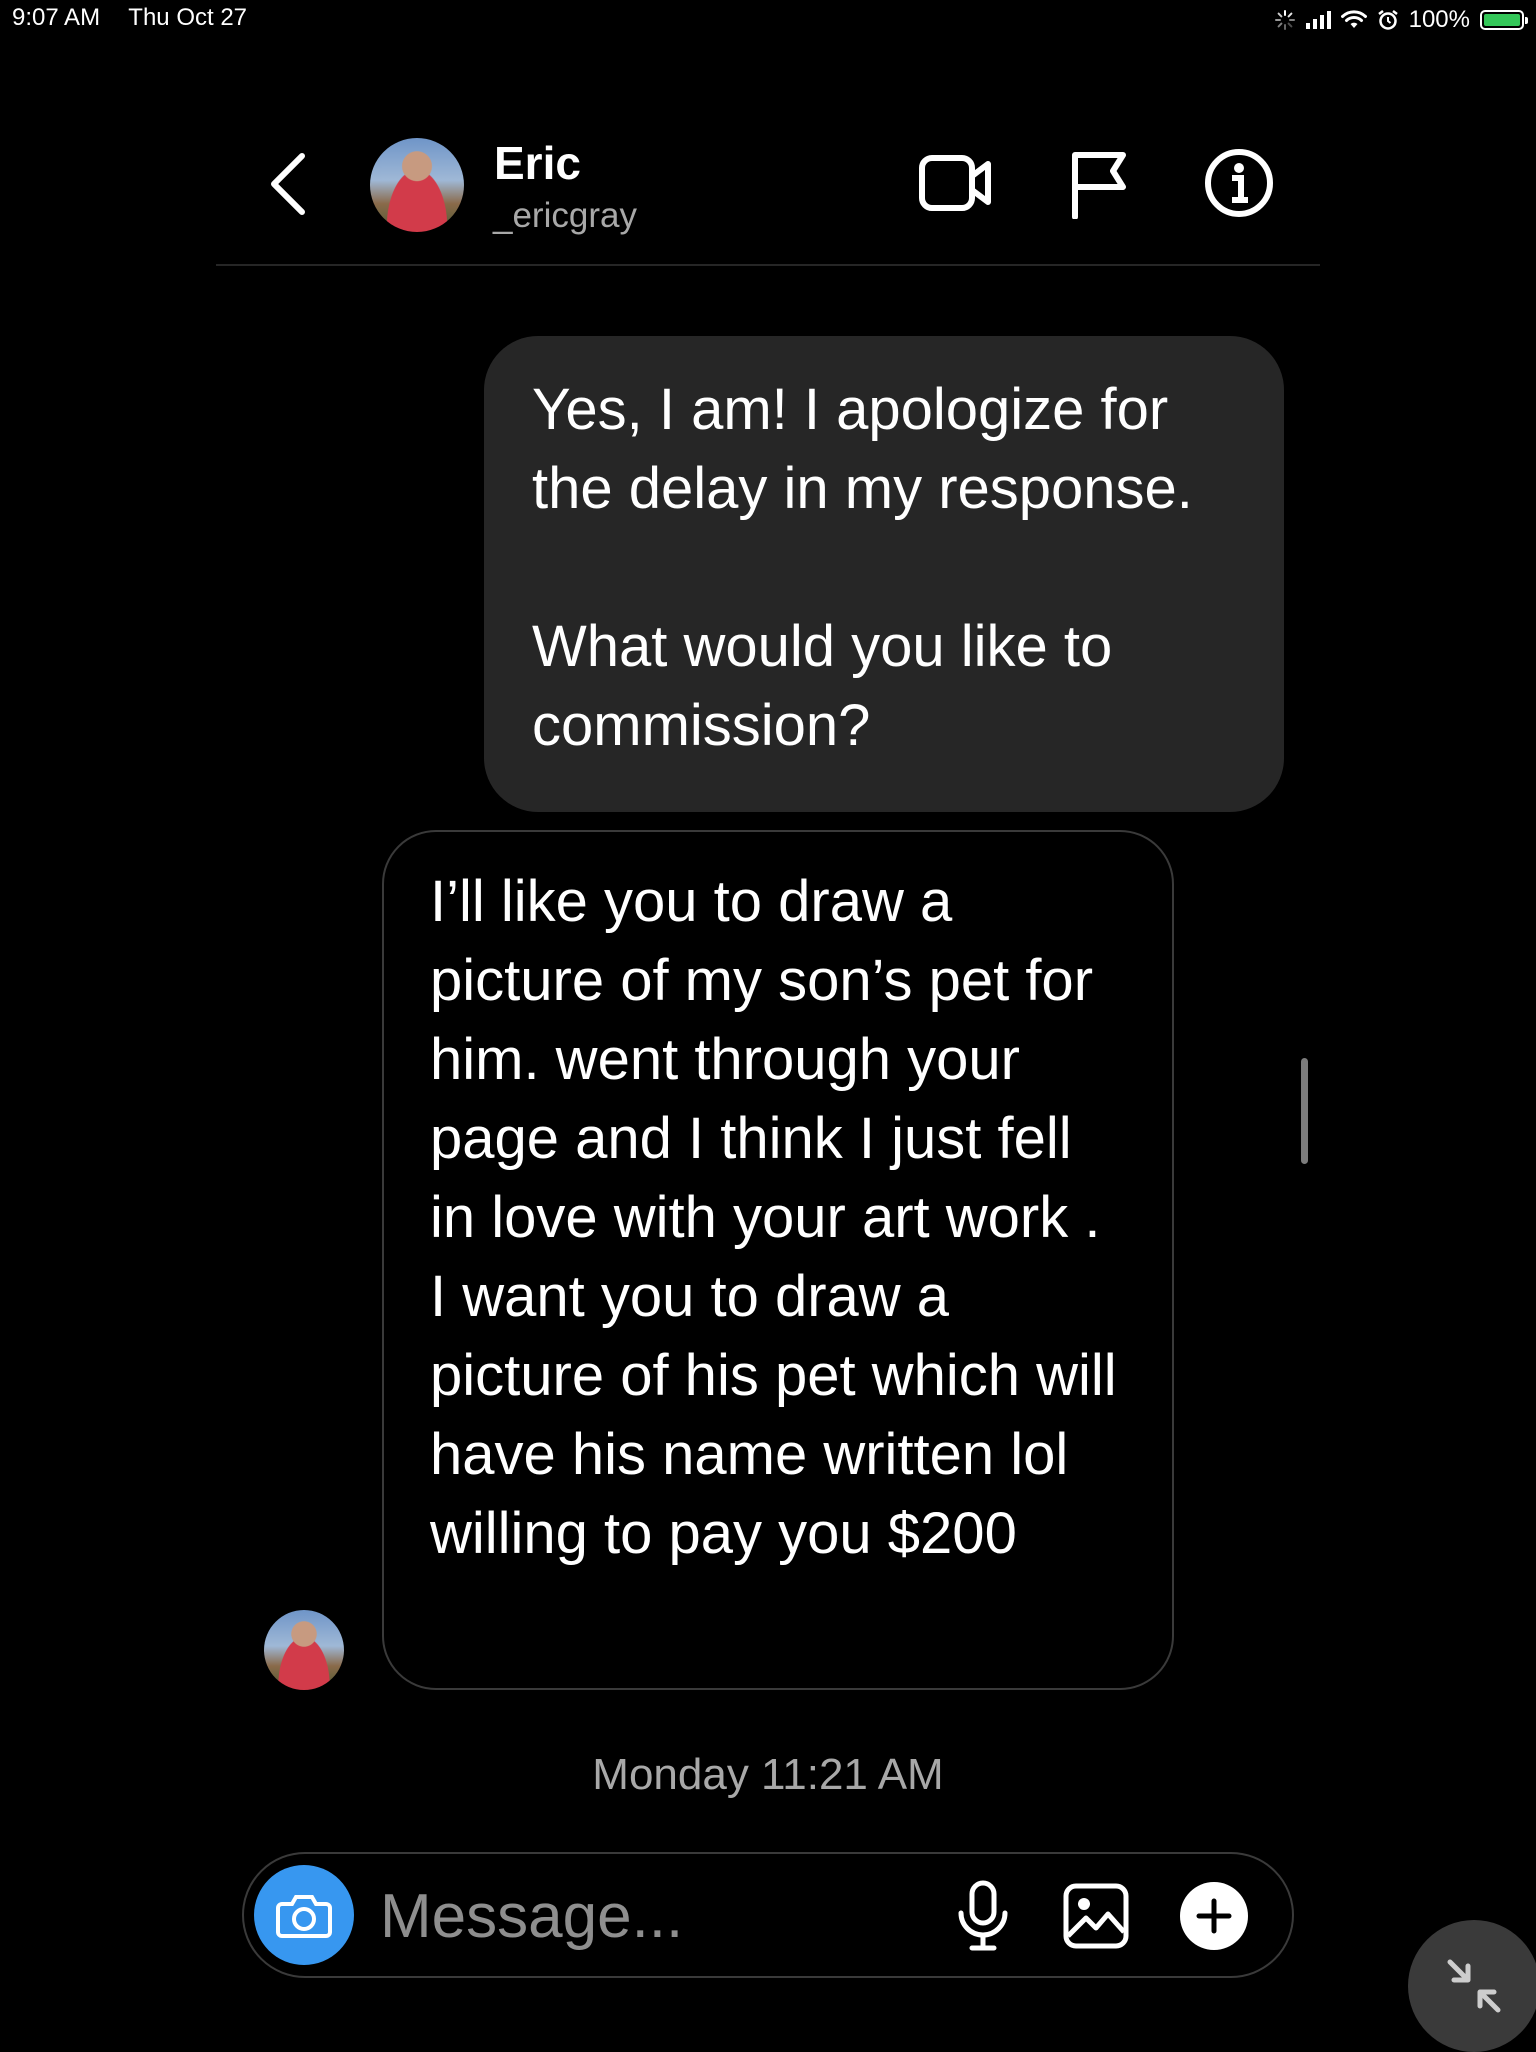 The height and width of the screenshot is (2052, 1536). I want to click on scroll-indicator, so click(1304, 1111).